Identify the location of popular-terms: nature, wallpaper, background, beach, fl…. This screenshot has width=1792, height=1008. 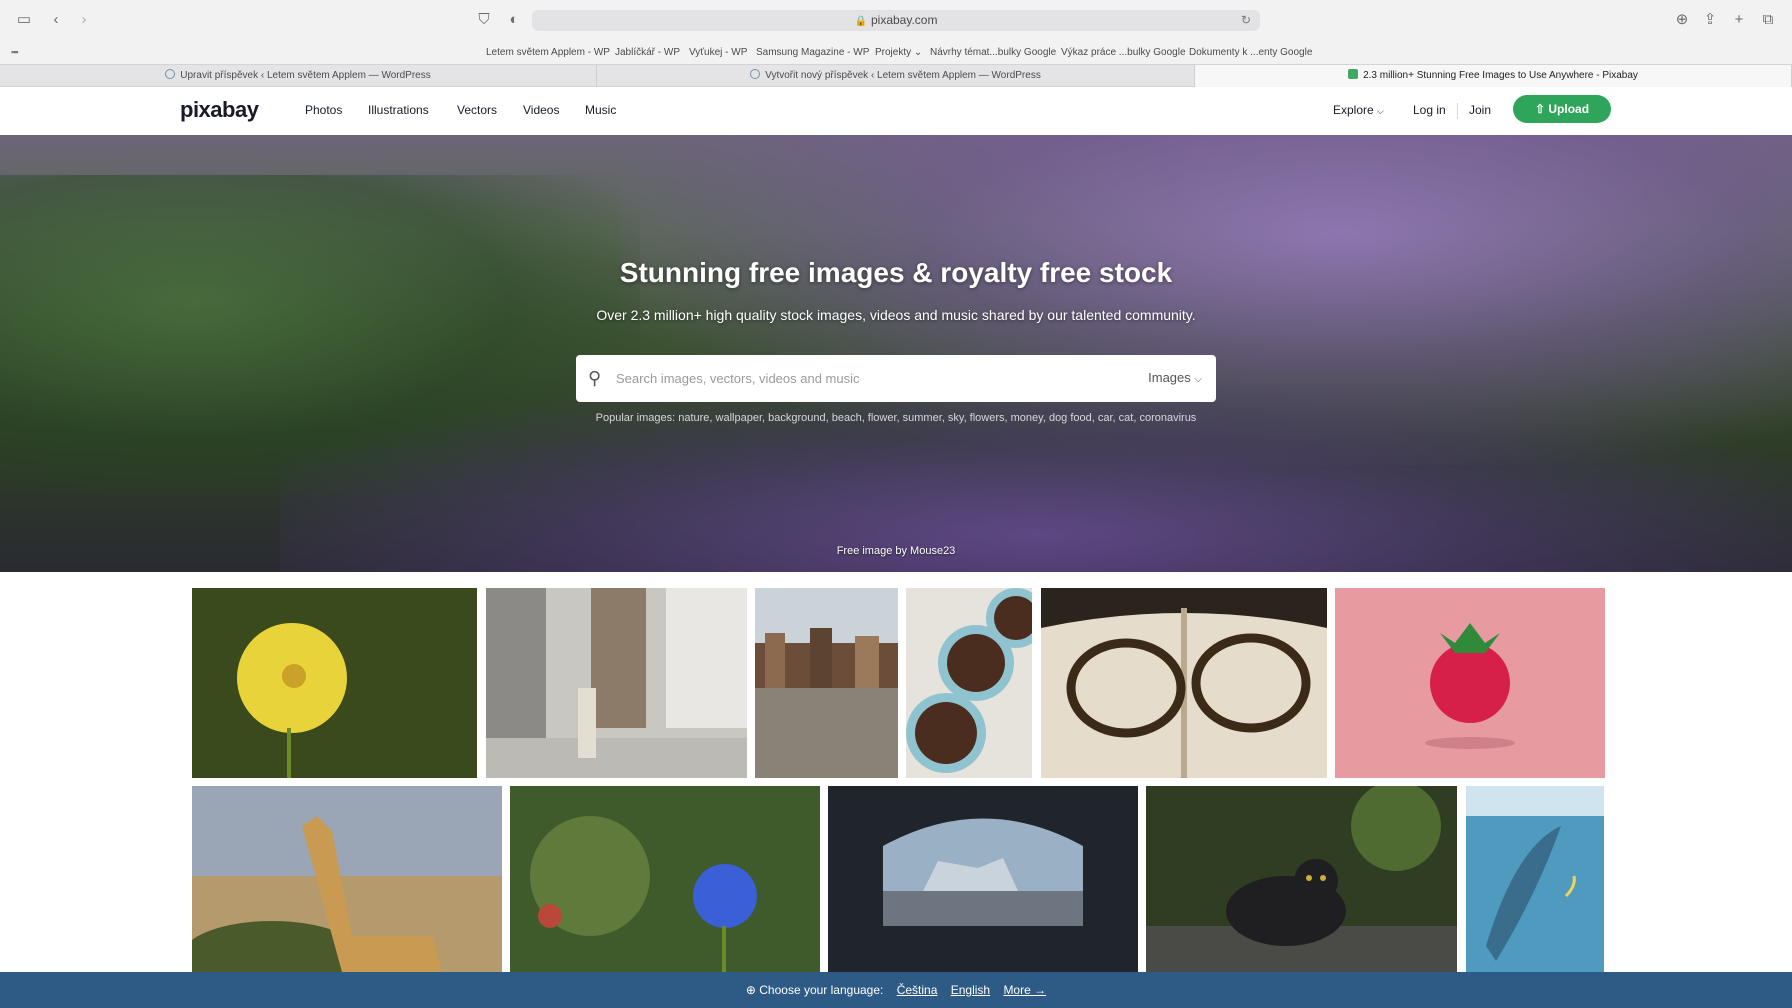
(937, 418).